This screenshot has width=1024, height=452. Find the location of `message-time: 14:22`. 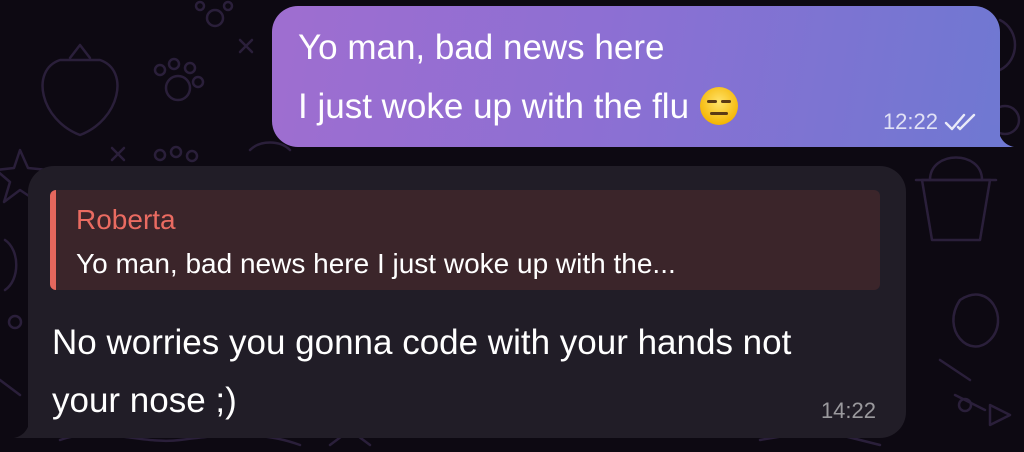

message-time: 14:22 is located at coordinates (848, 410).